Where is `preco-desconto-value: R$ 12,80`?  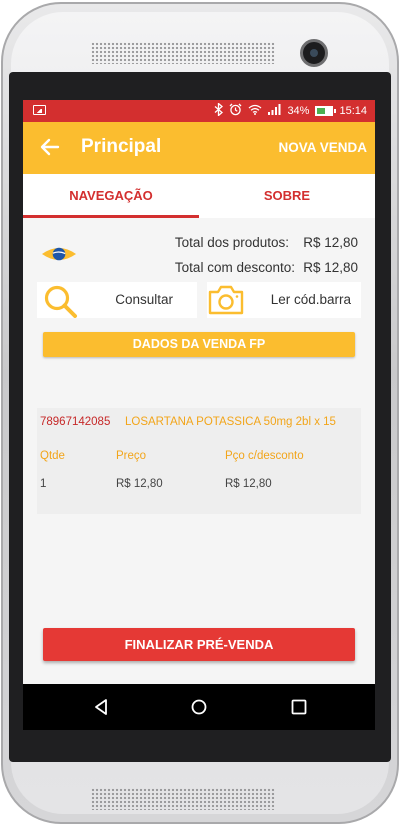
preco-desconto-value: R$ 12,80 is located at coordinates (248, 484).